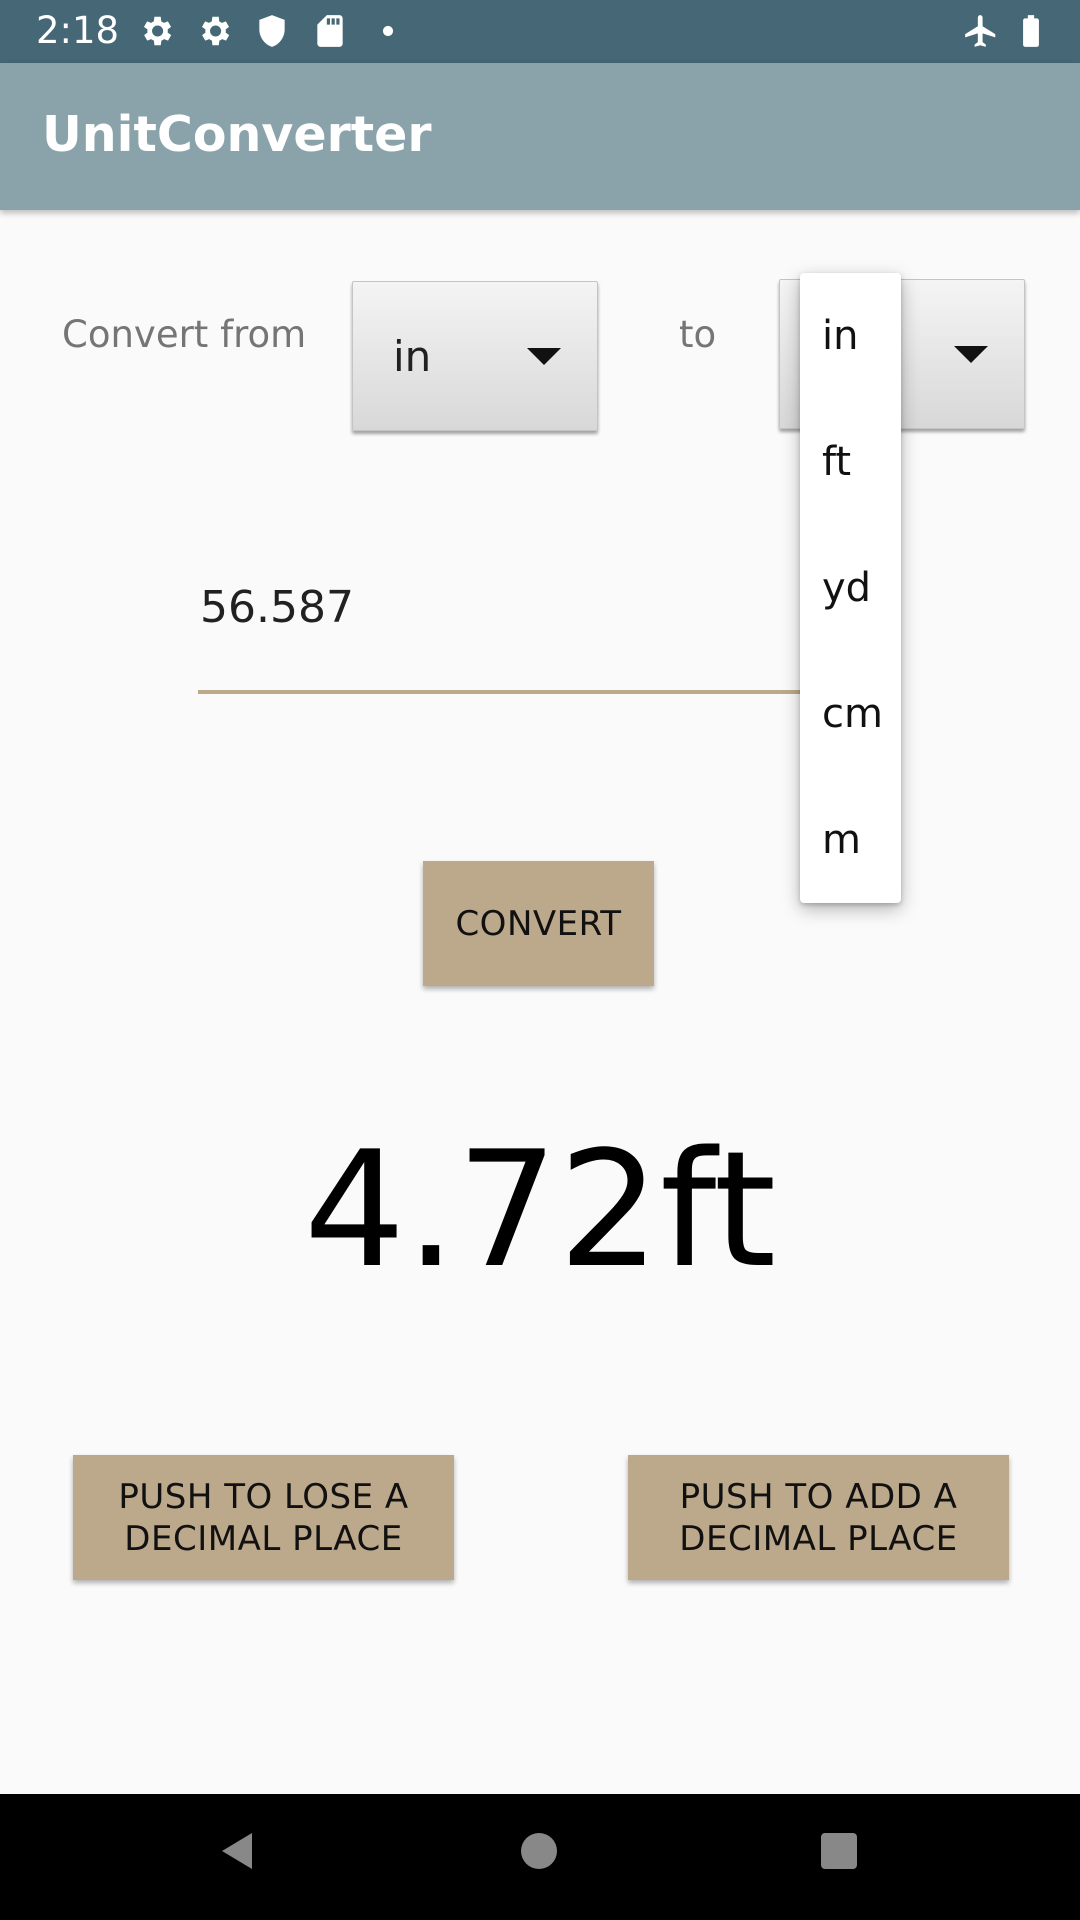 The width and height of the screenshot is (1080, 1920). Describe the element at coordinates (330, 31) in the screenshot. I see `sd-card-icon` at that location.